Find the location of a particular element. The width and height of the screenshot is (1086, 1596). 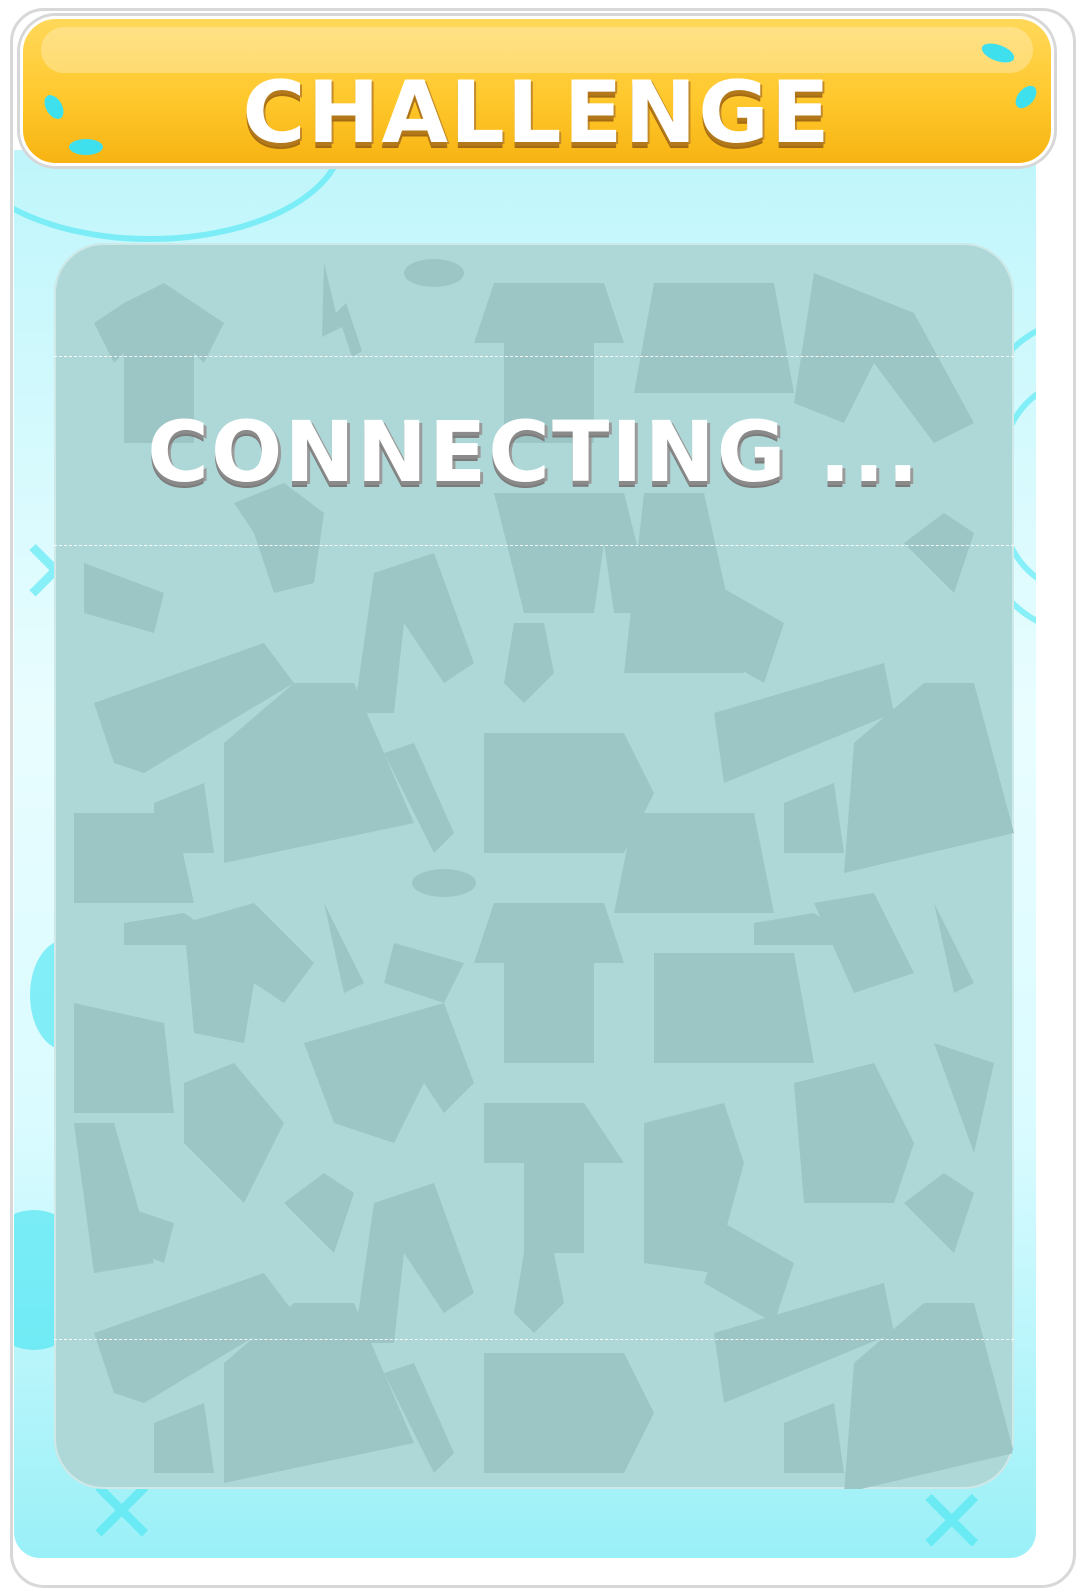

challenge-header: CHALLENGE is located at coordinates (537, 91).